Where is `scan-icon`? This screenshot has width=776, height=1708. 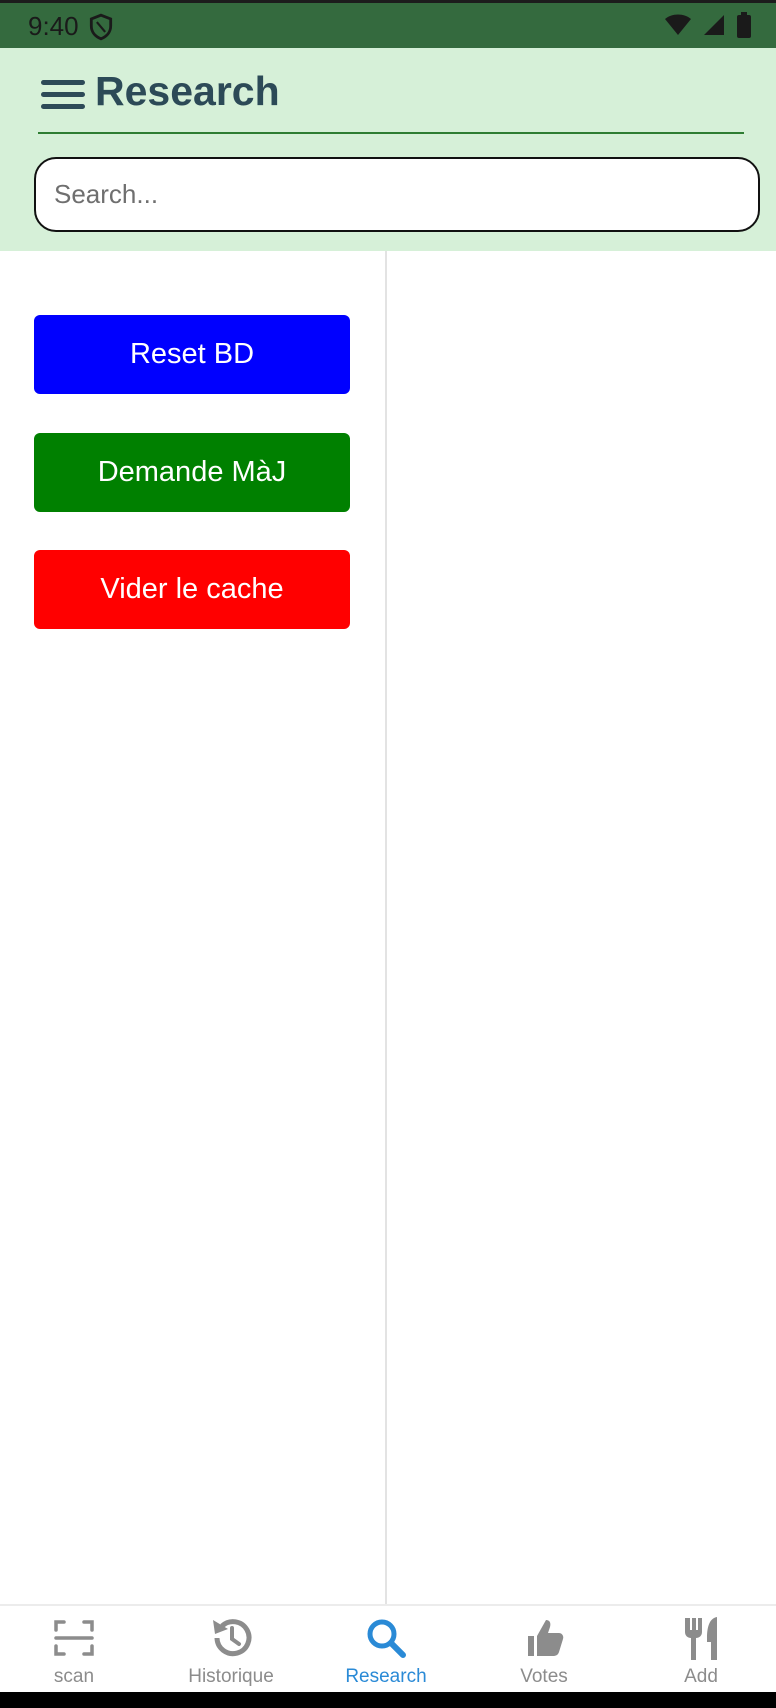 scan-icon is located at coordinates (74, 1638).